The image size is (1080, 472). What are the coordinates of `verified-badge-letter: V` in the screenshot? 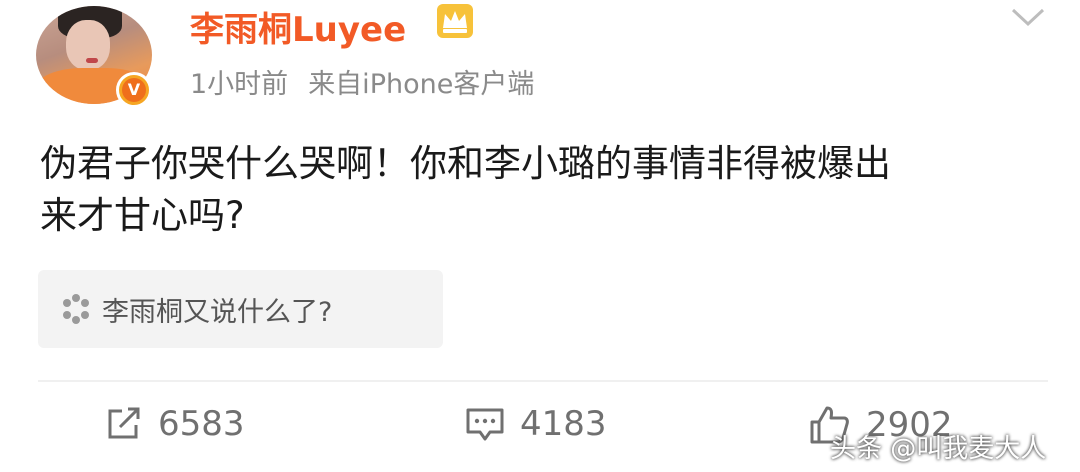 It's located at (134, 90).